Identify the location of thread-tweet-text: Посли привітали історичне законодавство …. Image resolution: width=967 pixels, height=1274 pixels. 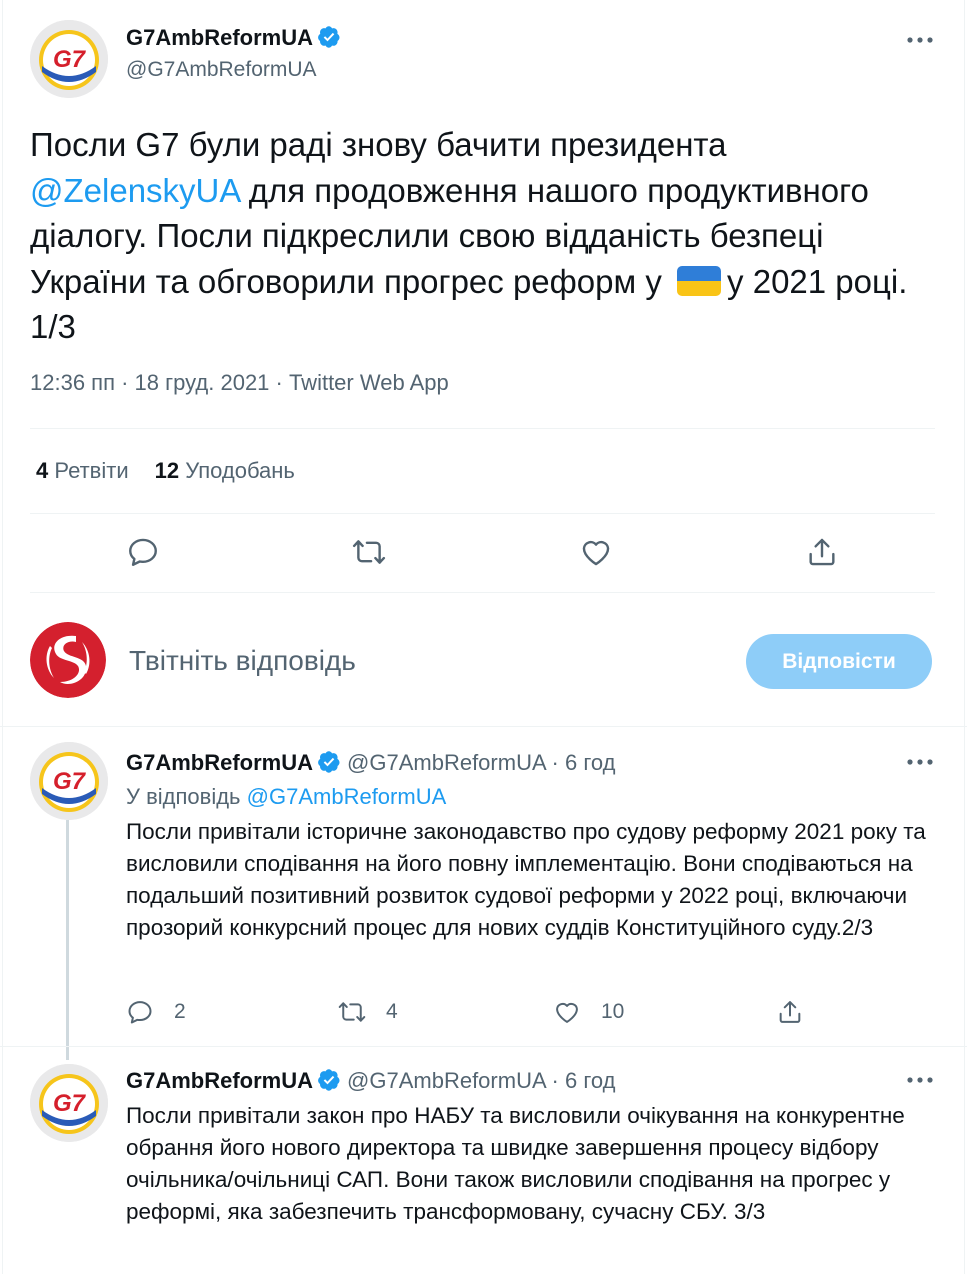
(526, 879).